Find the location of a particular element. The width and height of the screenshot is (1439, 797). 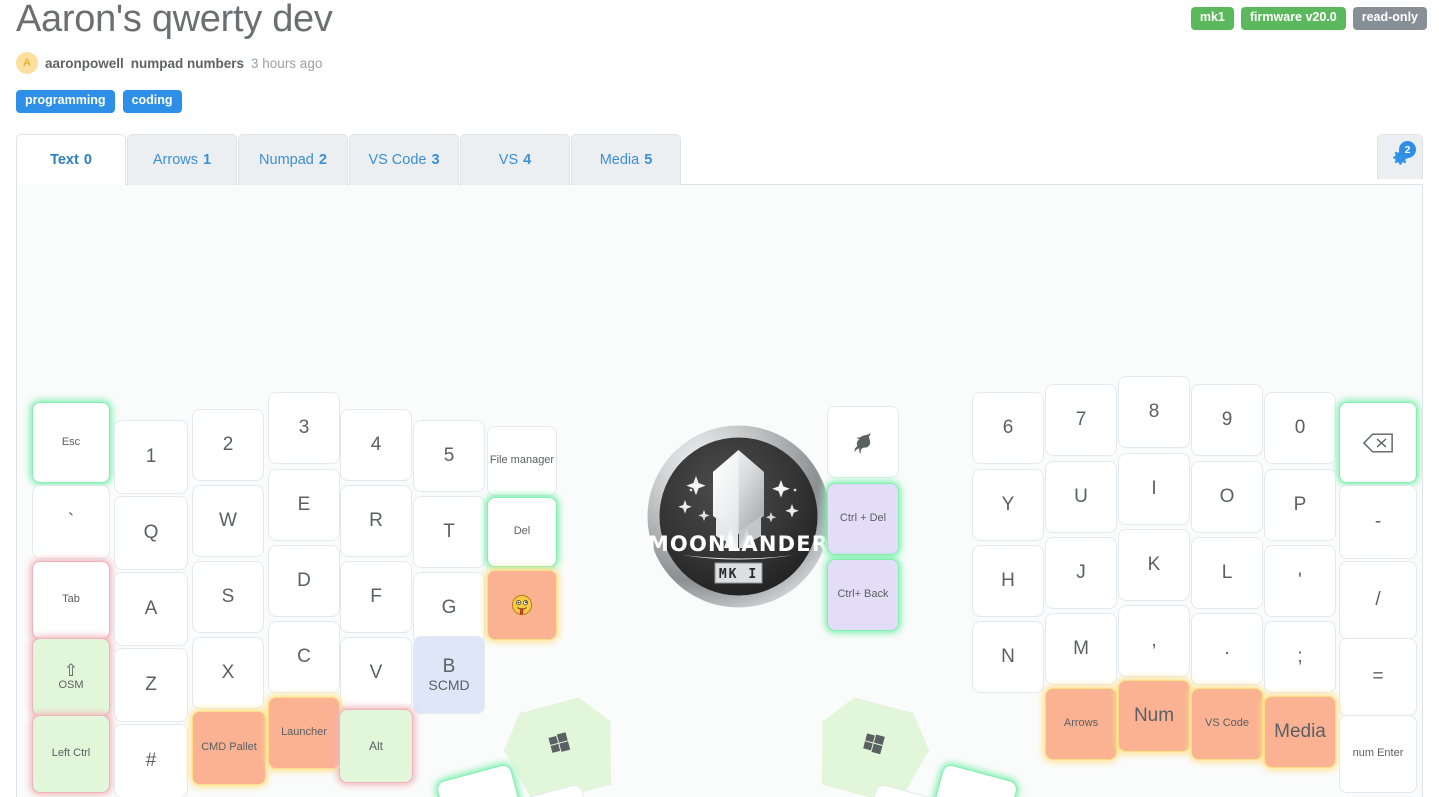

right-key-vs-code: VS Code is located at coordinates (1227, 724).